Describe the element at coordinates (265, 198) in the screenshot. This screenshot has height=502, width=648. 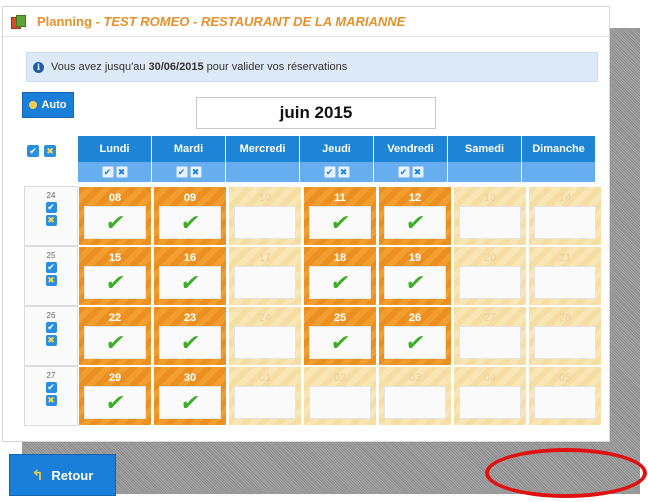
I see `day-number: 10` at that location.